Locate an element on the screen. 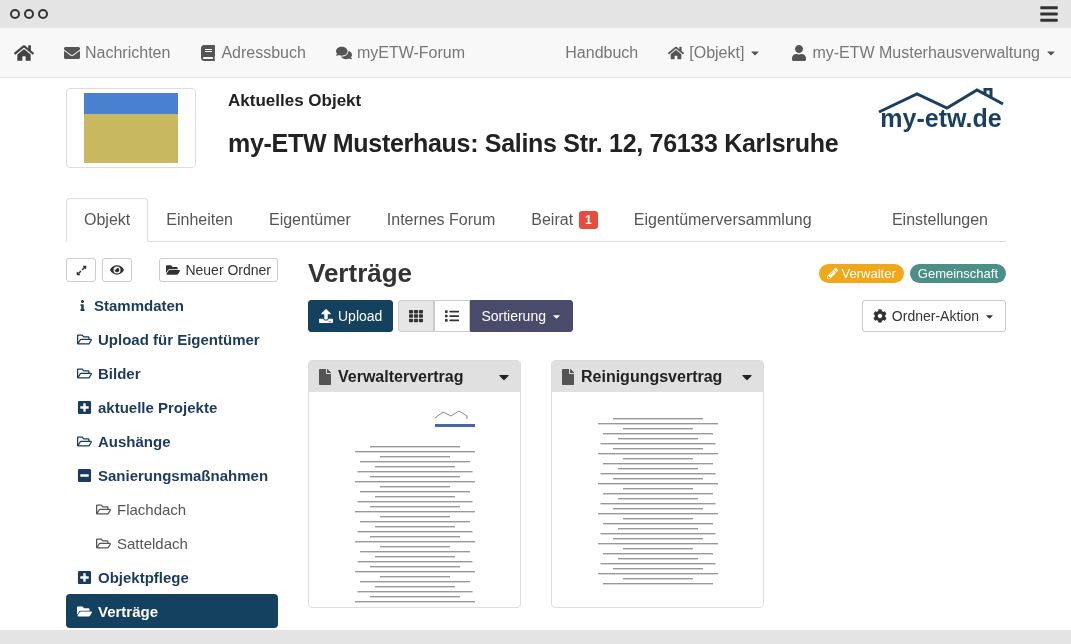 Image resolution: width=1071 pixels, height=644 pixels. folder-item: Flachdach is located at coordinates (172, 509).